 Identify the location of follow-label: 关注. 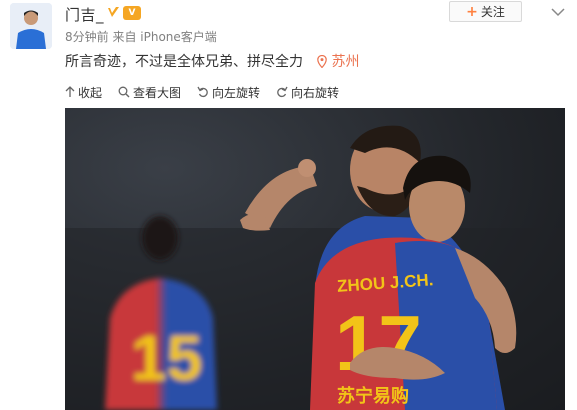
(492, 12).